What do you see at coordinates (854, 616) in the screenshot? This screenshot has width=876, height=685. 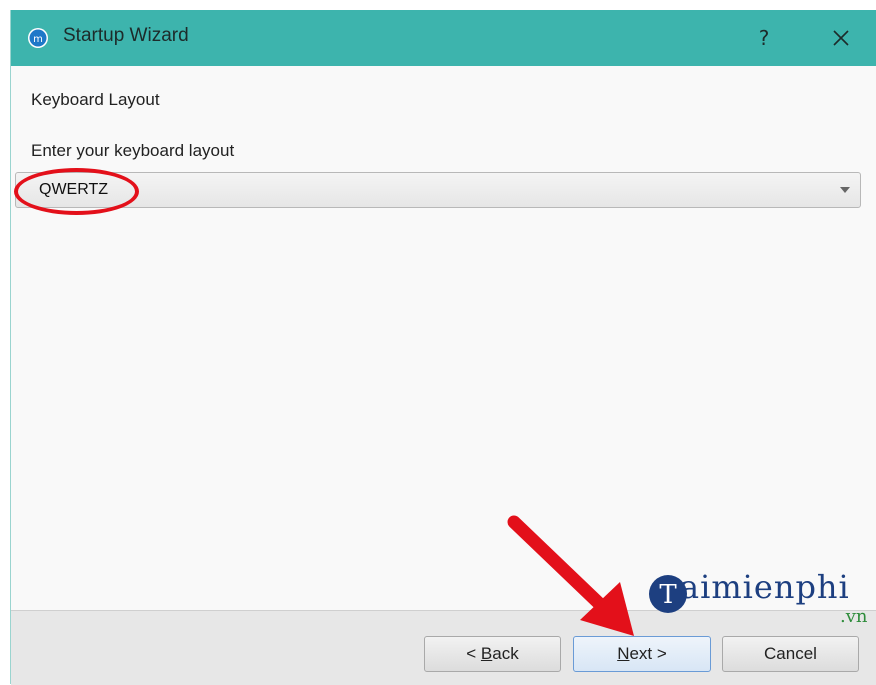 I see `watermark-suffix: .vn` at bounding box center [854, 616].